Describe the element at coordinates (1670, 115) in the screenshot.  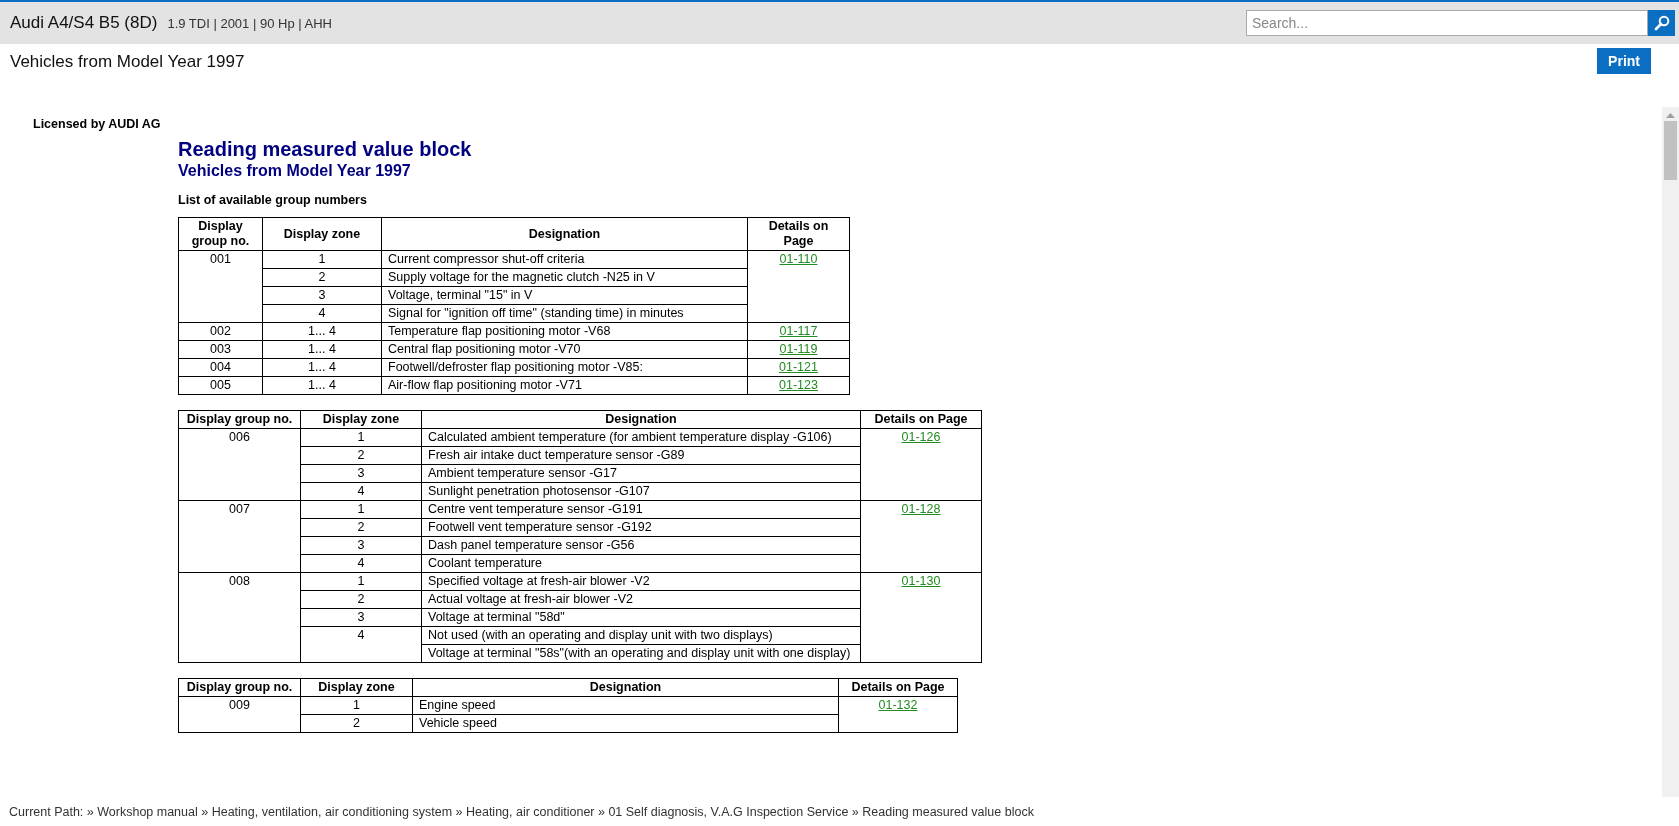
I see `scroll-up-icon` at that location.